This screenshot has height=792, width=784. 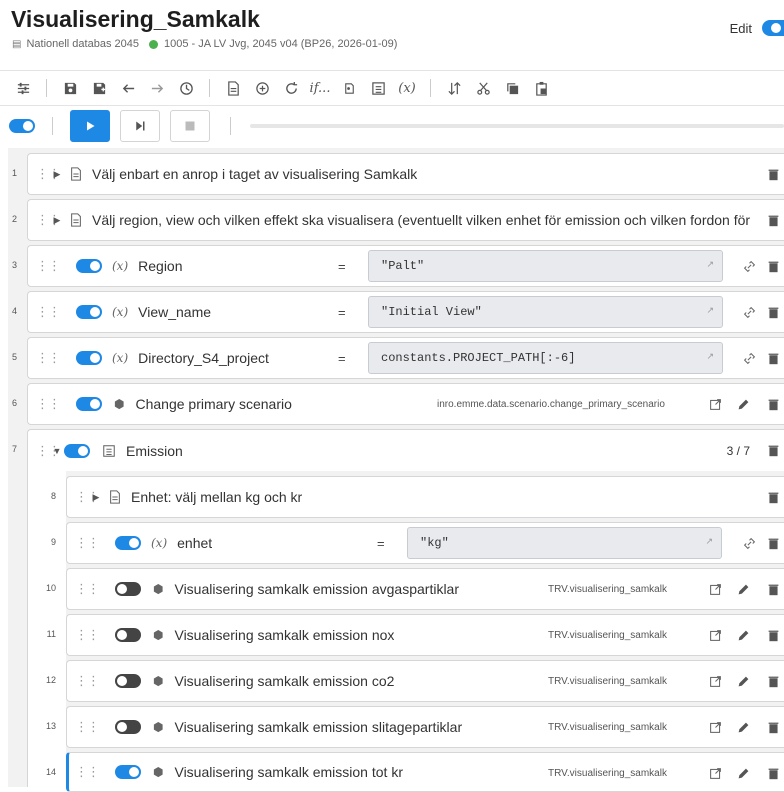 What do you see at coordinates (773, 28) in the screenshot?
I see `edit-toggle` at bounding box center [773, 28].